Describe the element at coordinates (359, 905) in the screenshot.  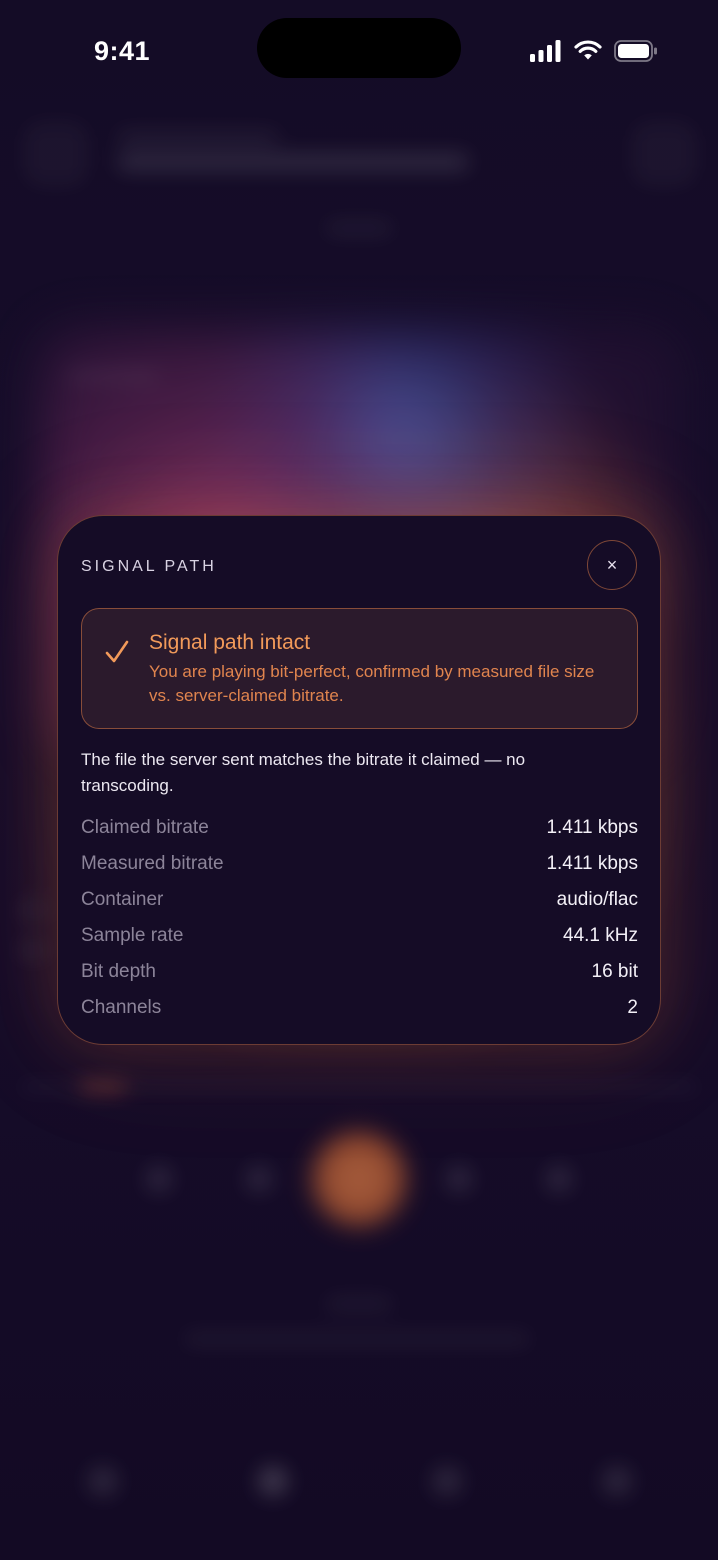
I see `metric-row-container: Container audio/flac` at that location.